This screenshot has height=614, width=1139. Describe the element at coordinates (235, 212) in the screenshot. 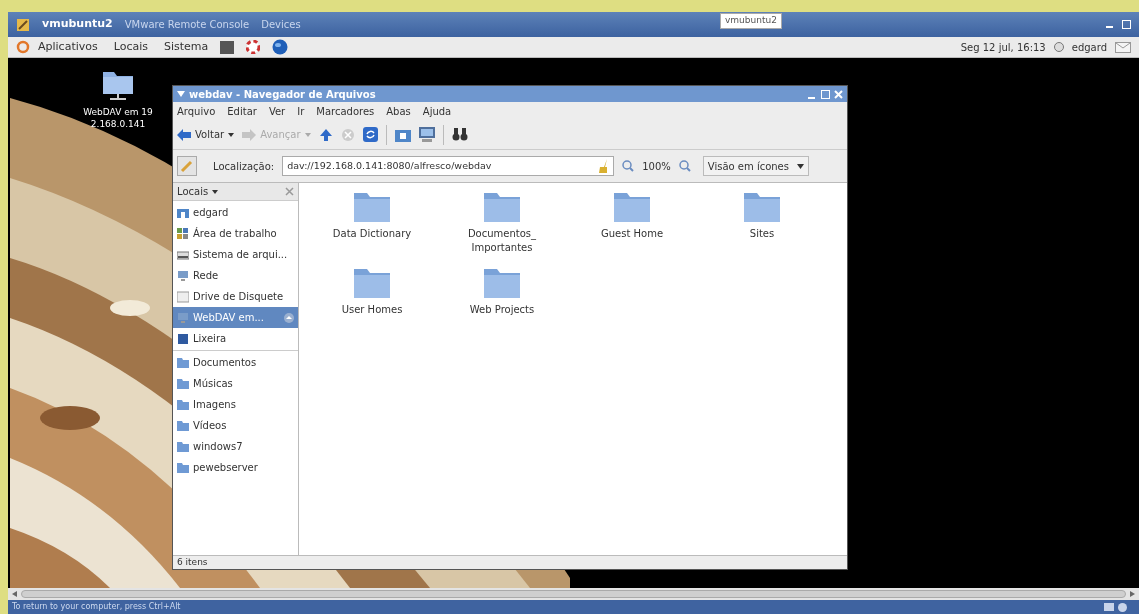

I see `sidebar-item: edgard` at that location.